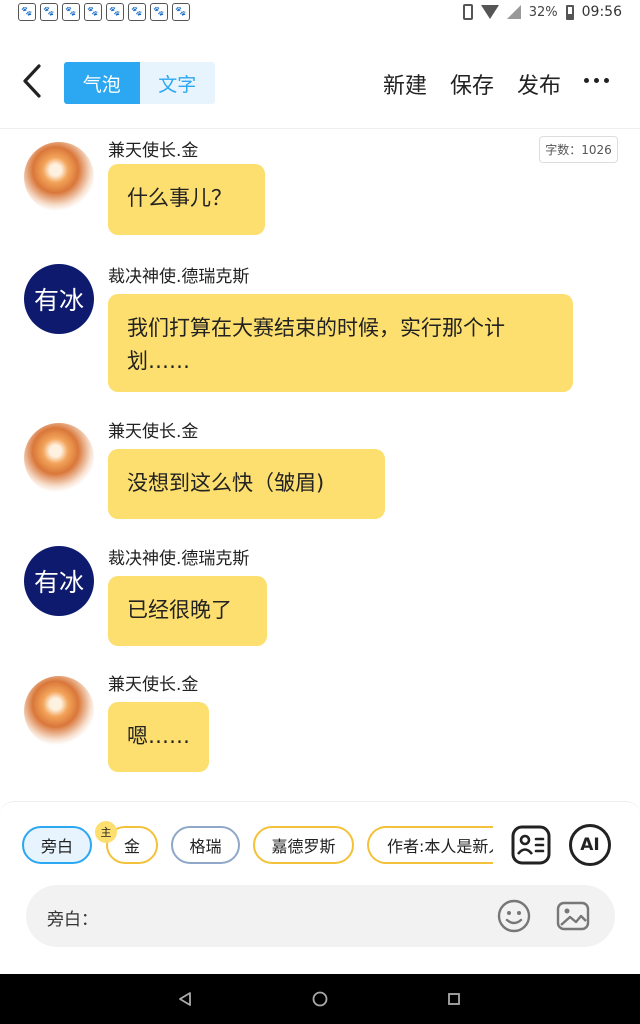 Image resolution: width=640 pixels, height=1024 pixels. Describe the element at coordinates (205, 845) in the screenshot. I see `role-chip-grey: 格瑞` at that location.